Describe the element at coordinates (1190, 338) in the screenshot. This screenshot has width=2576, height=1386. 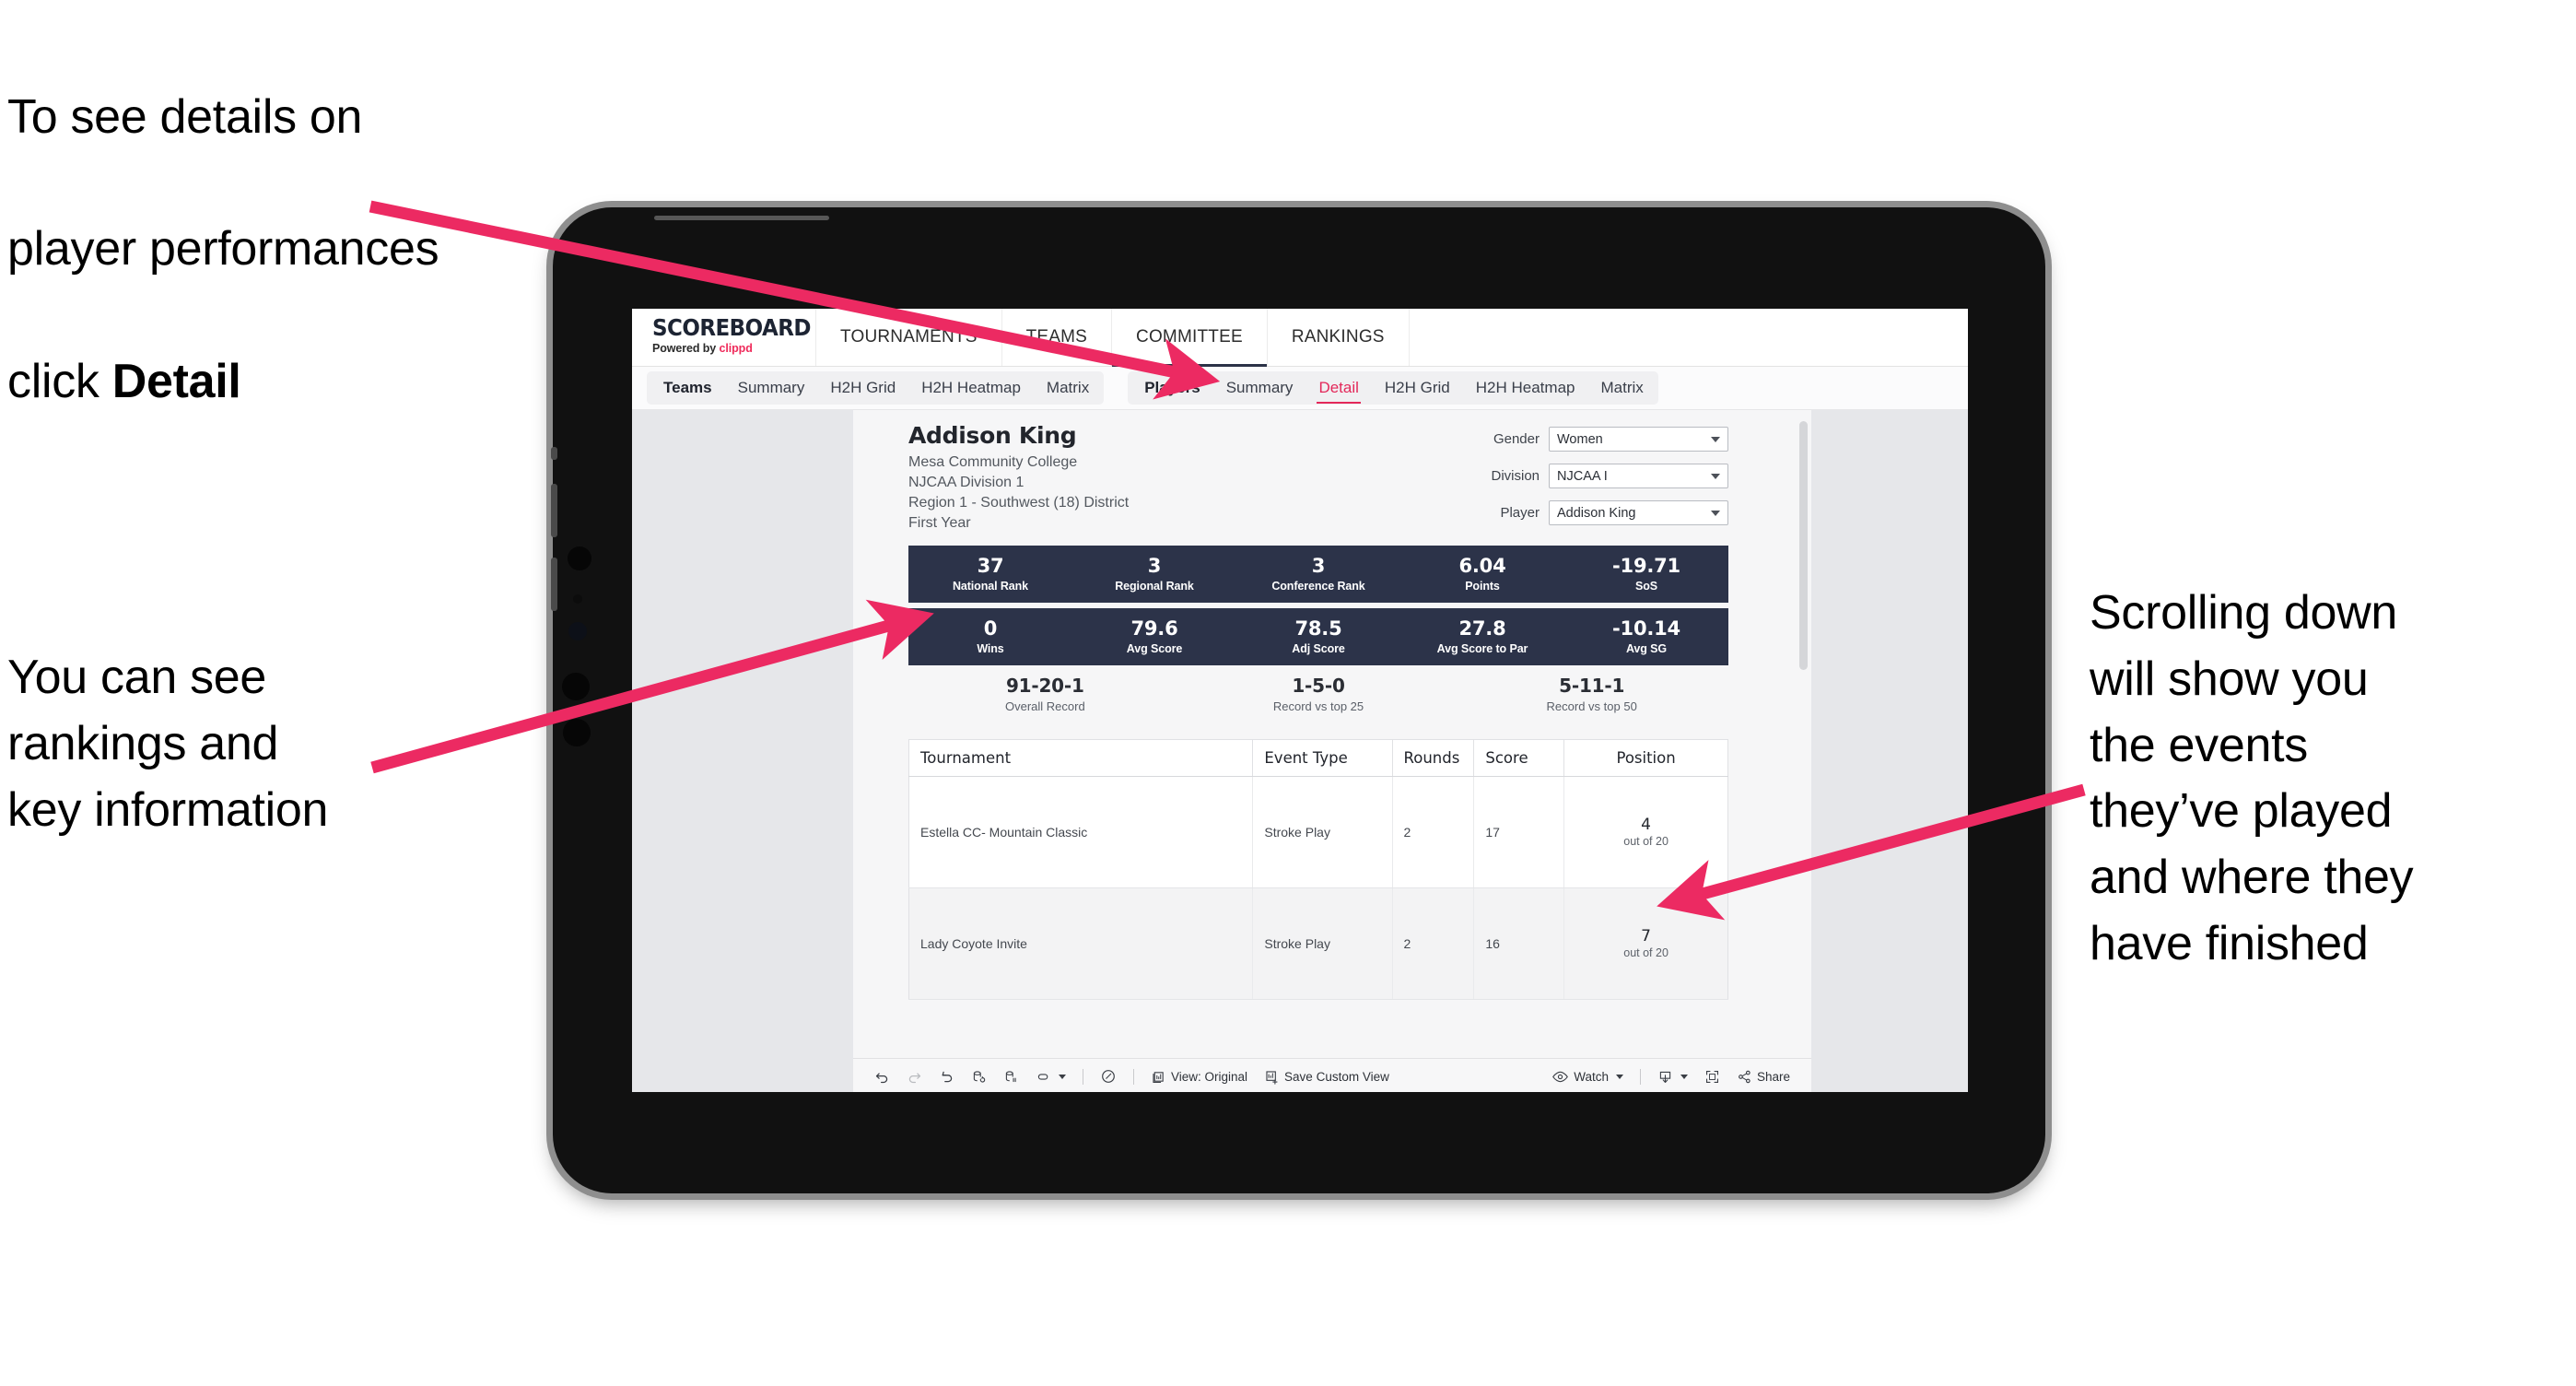
I see `topnav-item-committee: COMMITTEE` at that location.